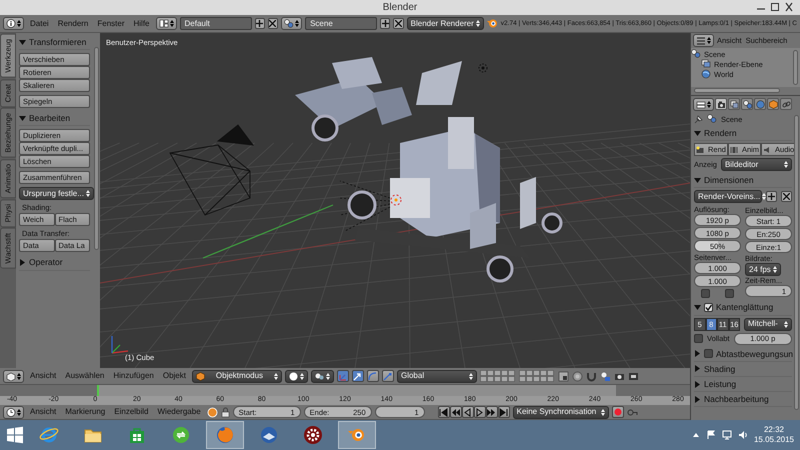  I want to click on menu-item: Hinzufügen, so click(133, 376).